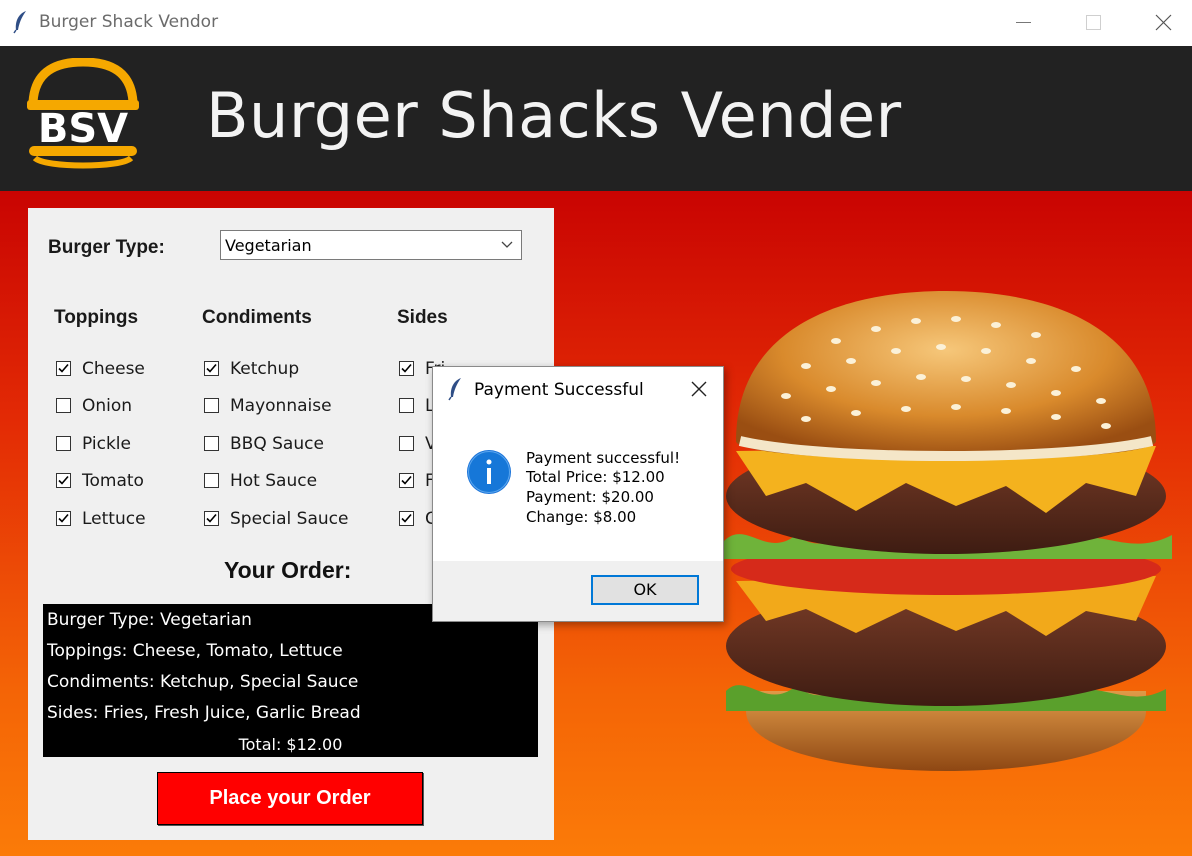 Image resolution: width=1192 pixels, height=856 pixels. Describe the element at coordinates (1093, 23) in the screenshot. I see `maximize-button` at that location.